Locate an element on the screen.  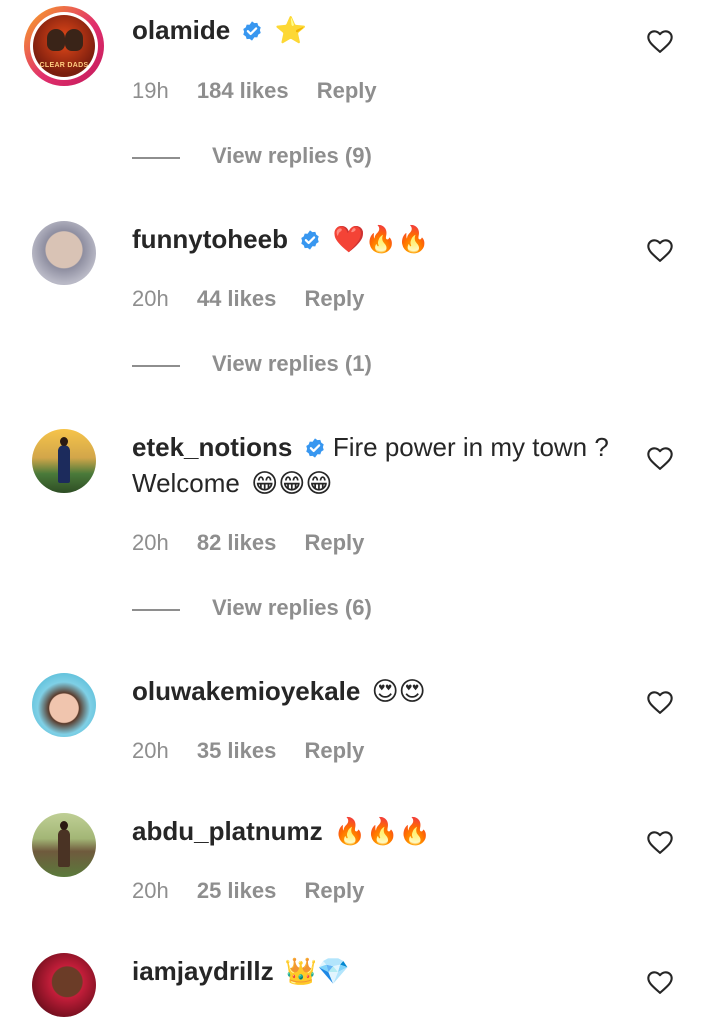
view-replies-label: View replies (1) is located at coordinates (292, 363).